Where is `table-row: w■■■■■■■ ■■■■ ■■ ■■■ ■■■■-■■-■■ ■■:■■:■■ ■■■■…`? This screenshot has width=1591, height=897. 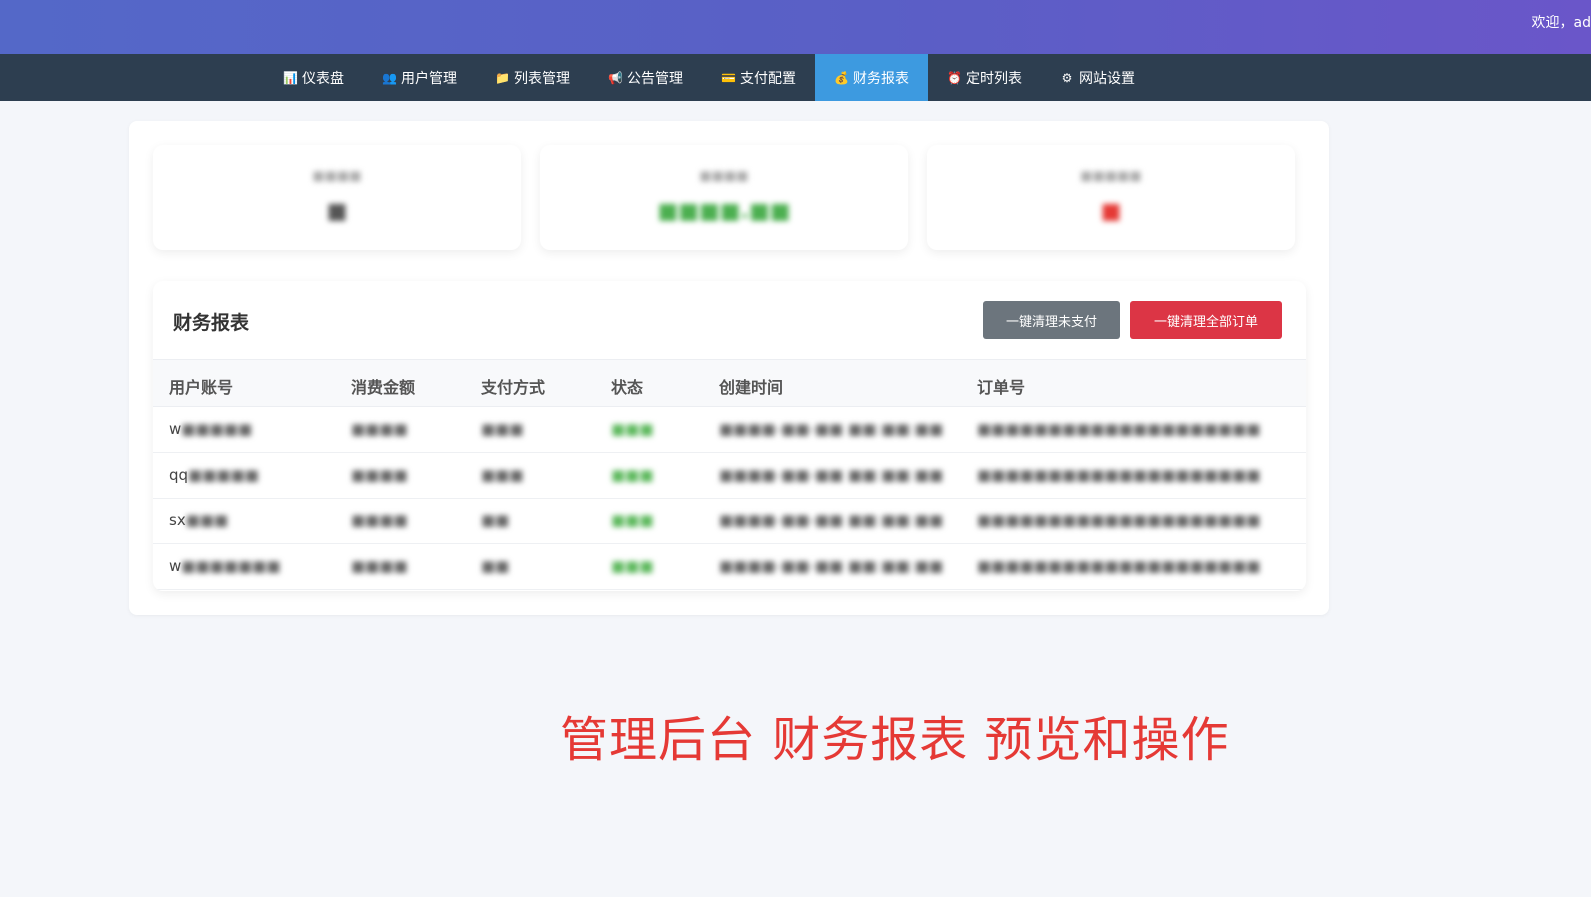 table-row: w■■■■■■■ ■■■■ ■■ ■■■ ■■■■-■■-■■ ■■:■■:■■ ■■■■… is located at coordinates (729, 566).